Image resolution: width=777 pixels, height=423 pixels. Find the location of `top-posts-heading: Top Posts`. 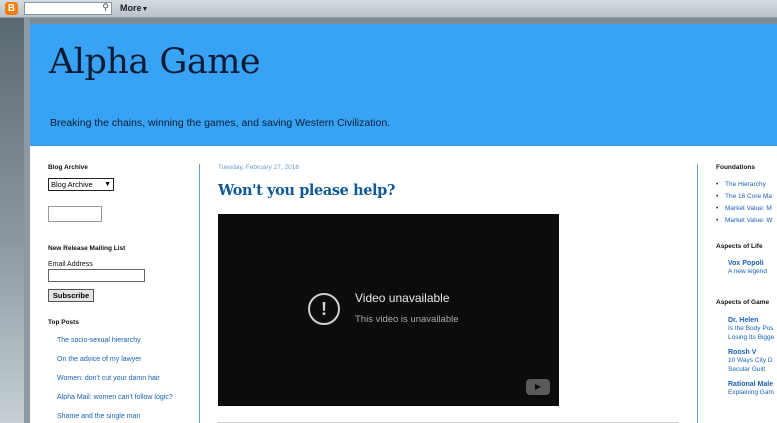

top-posts-heading: Top Posts is located at coordinates (63, 322).